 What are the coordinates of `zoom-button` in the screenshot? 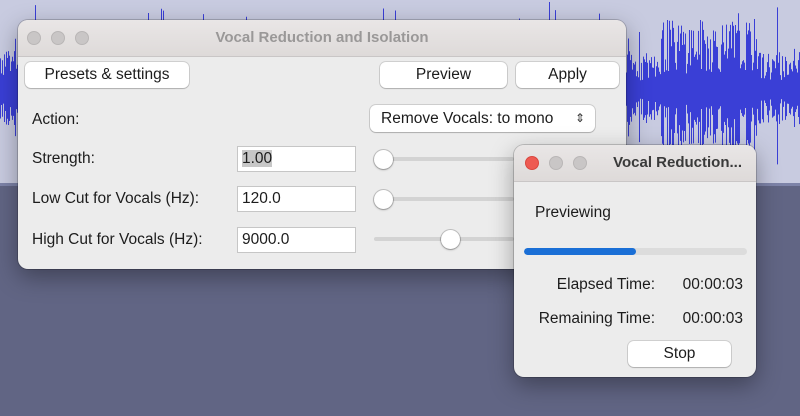 It's located at (580, 163).